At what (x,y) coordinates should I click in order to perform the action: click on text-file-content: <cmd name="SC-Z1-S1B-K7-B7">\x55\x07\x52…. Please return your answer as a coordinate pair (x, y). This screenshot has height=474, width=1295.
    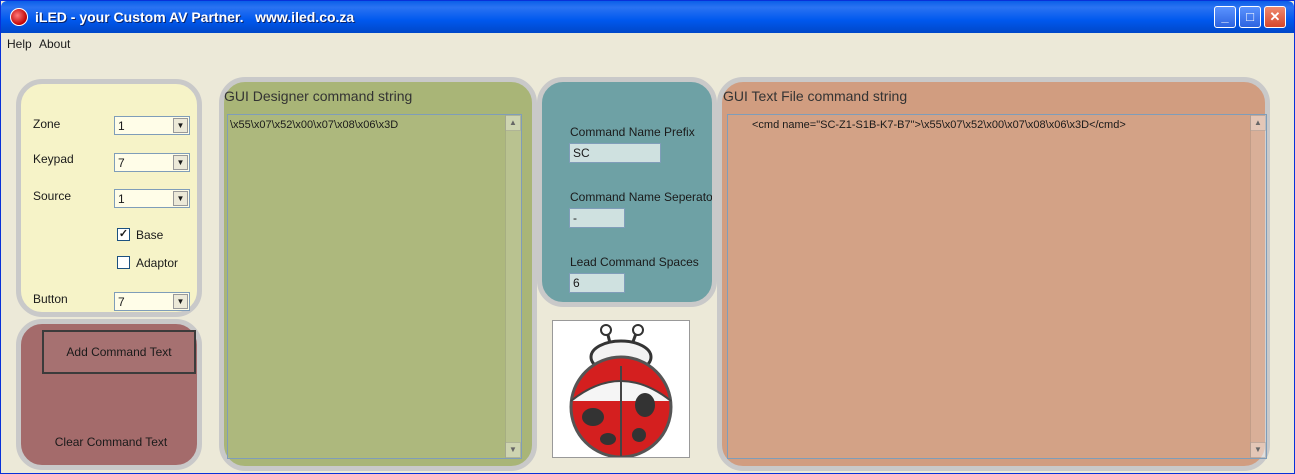
    Looking at the image, I should click on (939, 125).